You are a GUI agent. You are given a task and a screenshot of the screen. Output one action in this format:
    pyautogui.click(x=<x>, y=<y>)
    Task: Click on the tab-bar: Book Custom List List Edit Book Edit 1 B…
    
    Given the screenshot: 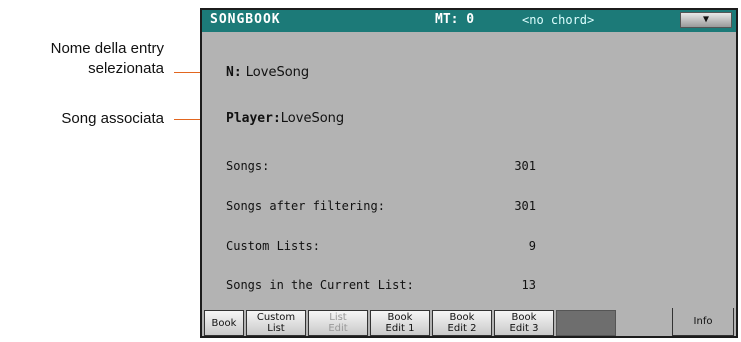 What is the action you would take?
    pyautogui.click(x=469, y=322)
    